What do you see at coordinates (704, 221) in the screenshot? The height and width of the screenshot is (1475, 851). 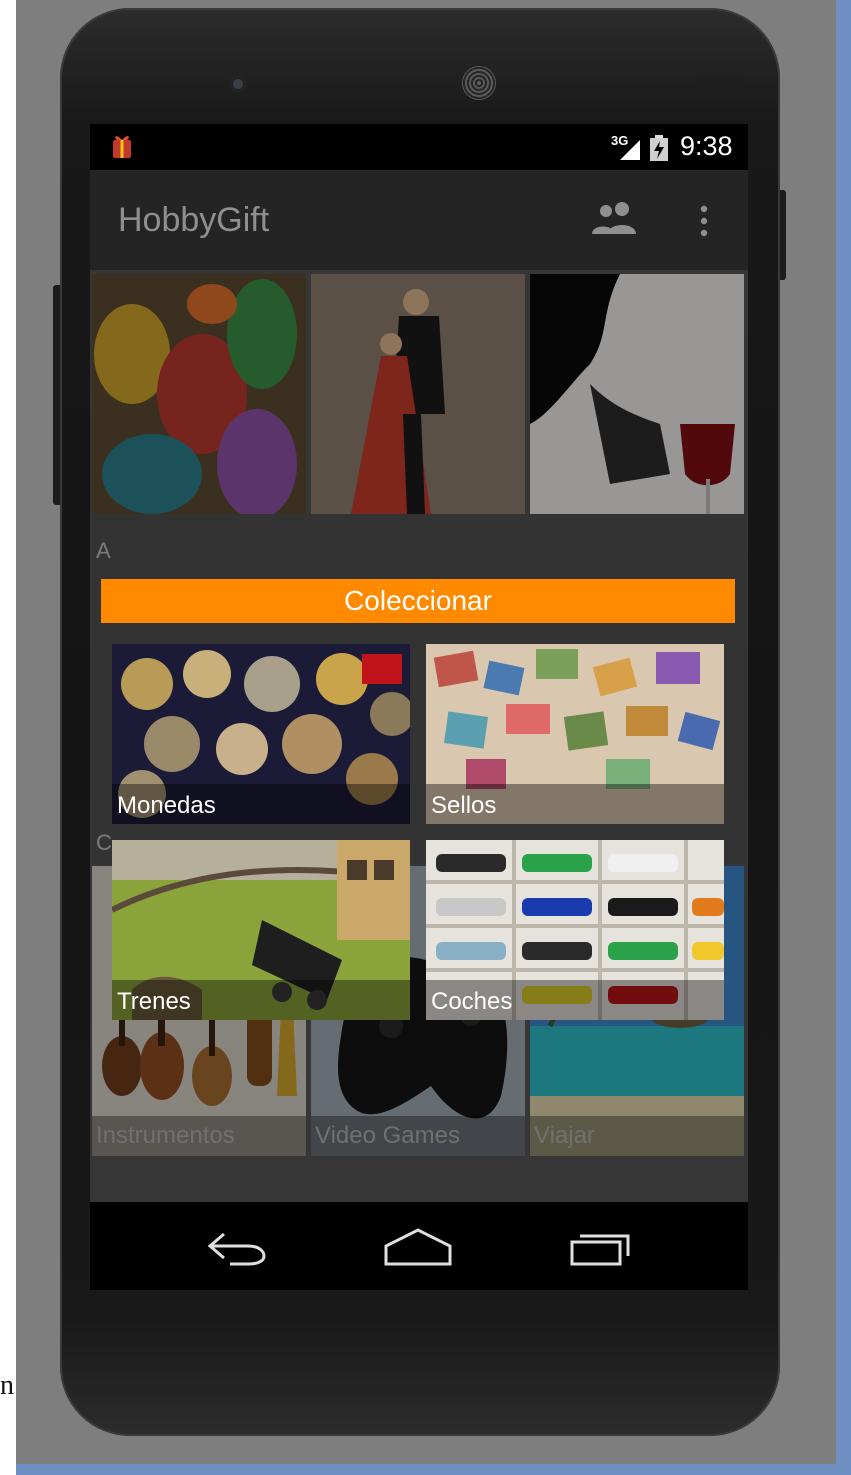 I see `overflow-menu-icon` at bounding box center [704, 221].